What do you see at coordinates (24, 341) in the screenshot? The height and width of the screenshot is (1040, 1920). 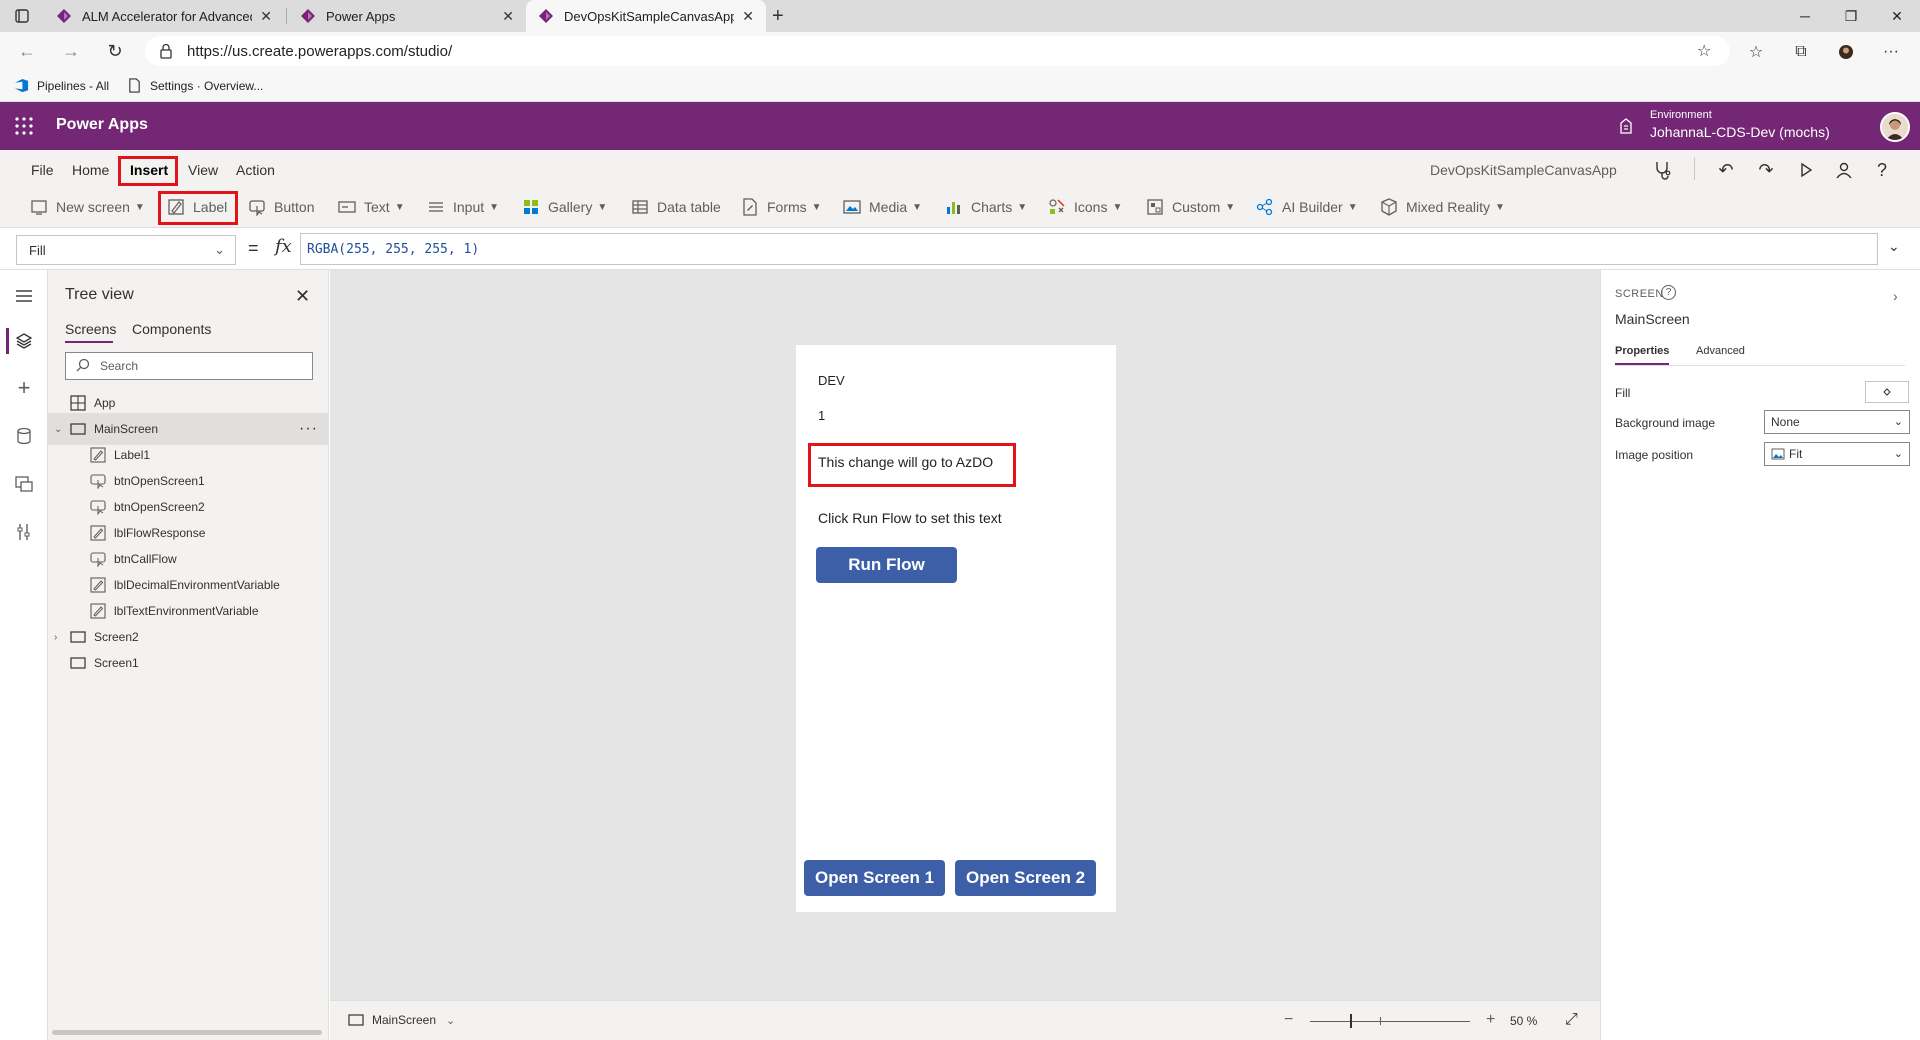 I see `tree-view-icon` at bounding box center [24, 341].